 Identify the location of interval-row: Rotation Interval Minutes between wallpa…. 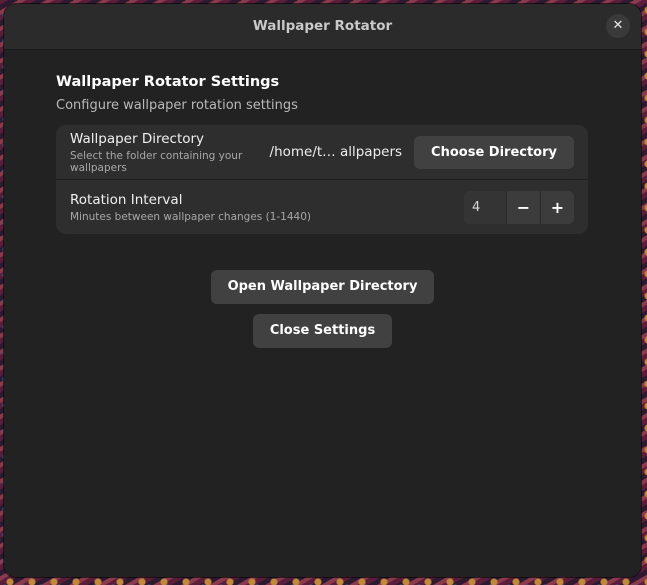
(322, 206).